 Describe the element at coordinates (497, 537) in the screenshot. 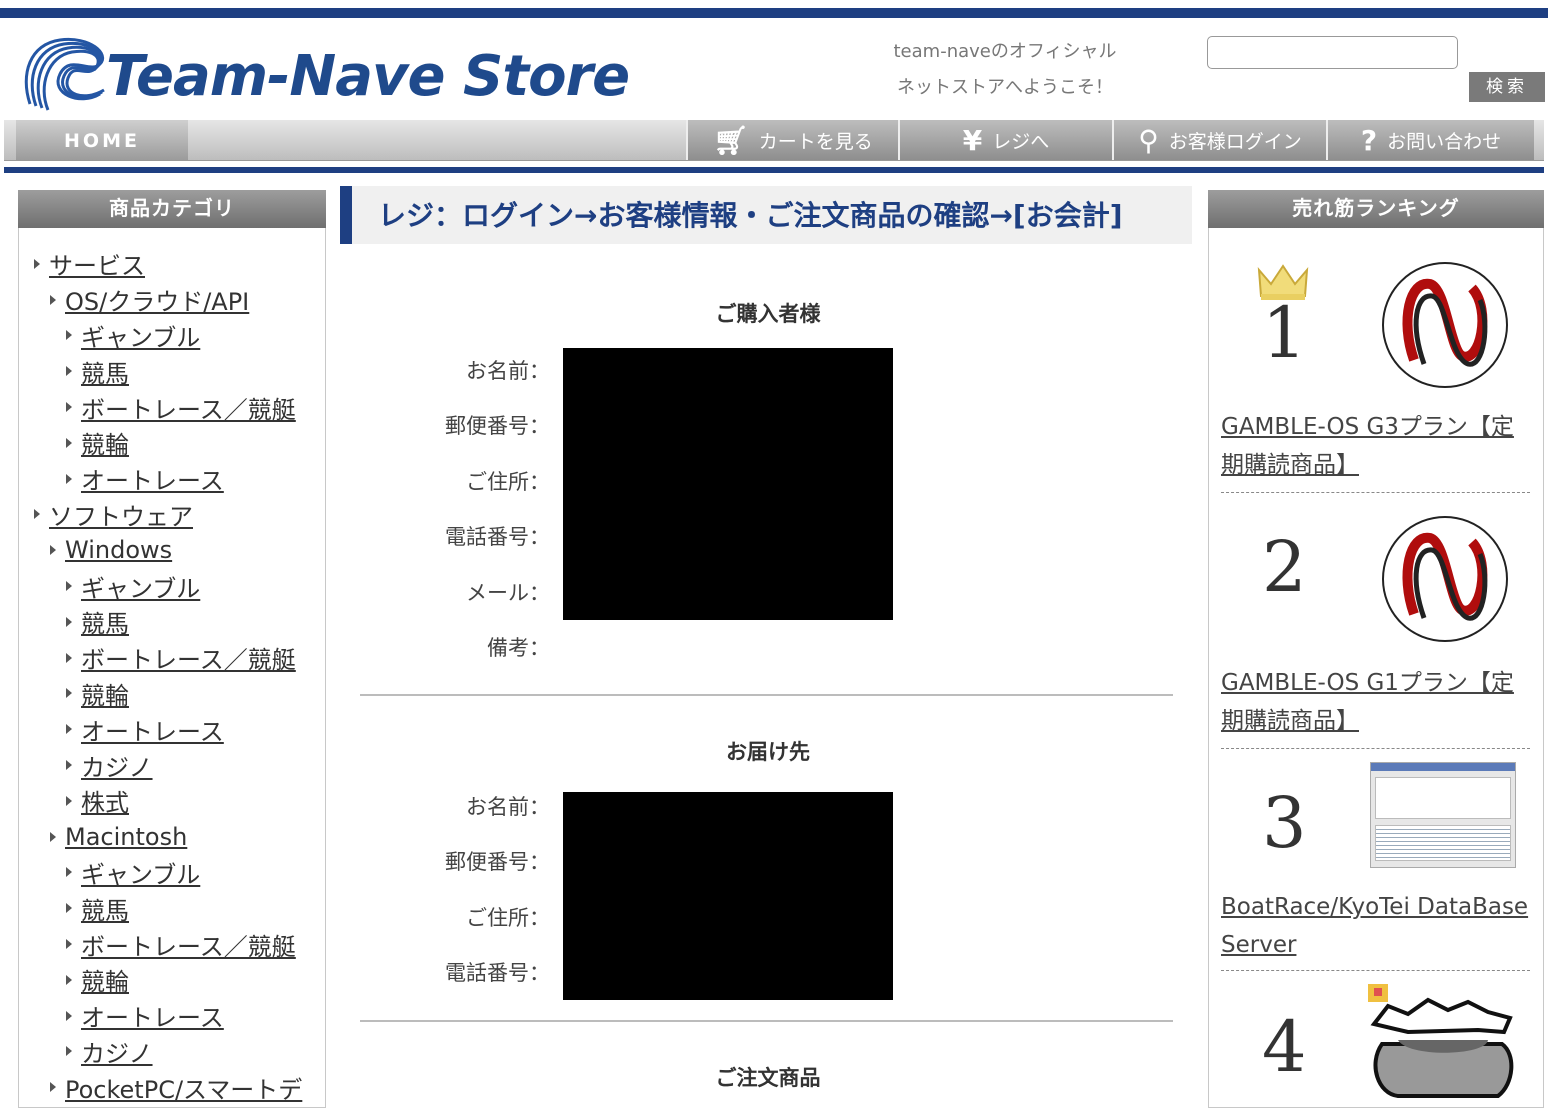

I see `buyer-phone-label: 電話番号：` at that location.